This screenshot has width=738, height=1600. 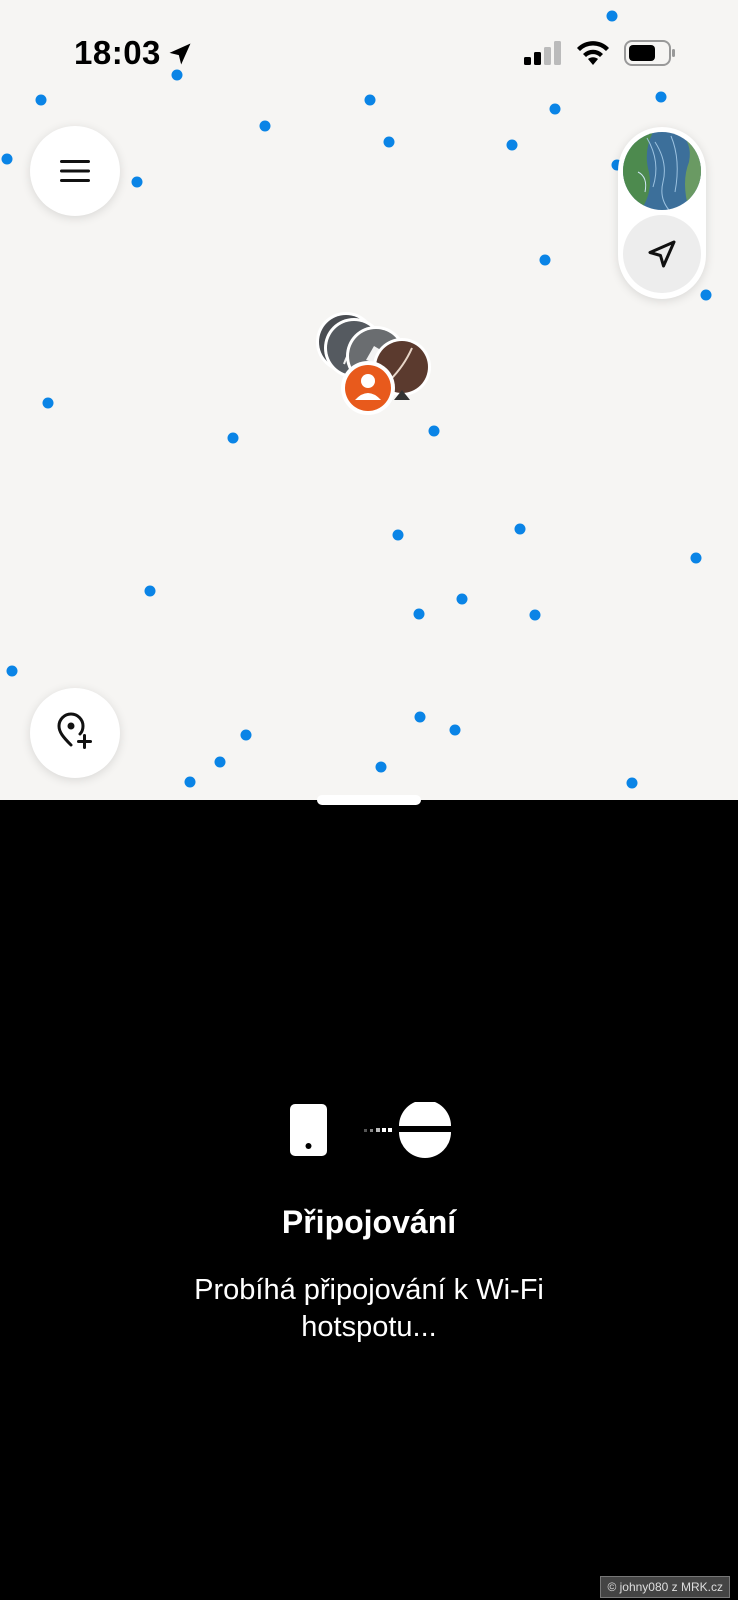 I want to click on menu-button, so click(x=75, y=171).